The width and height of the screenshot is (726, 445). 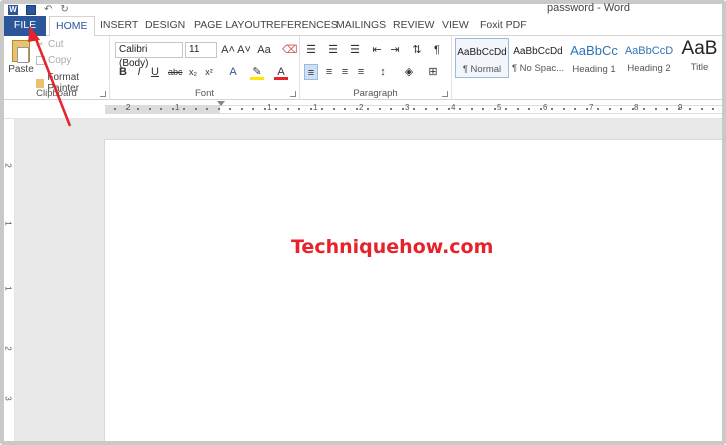 I want to click on underline-icon: U, so click(x=155, y=72).